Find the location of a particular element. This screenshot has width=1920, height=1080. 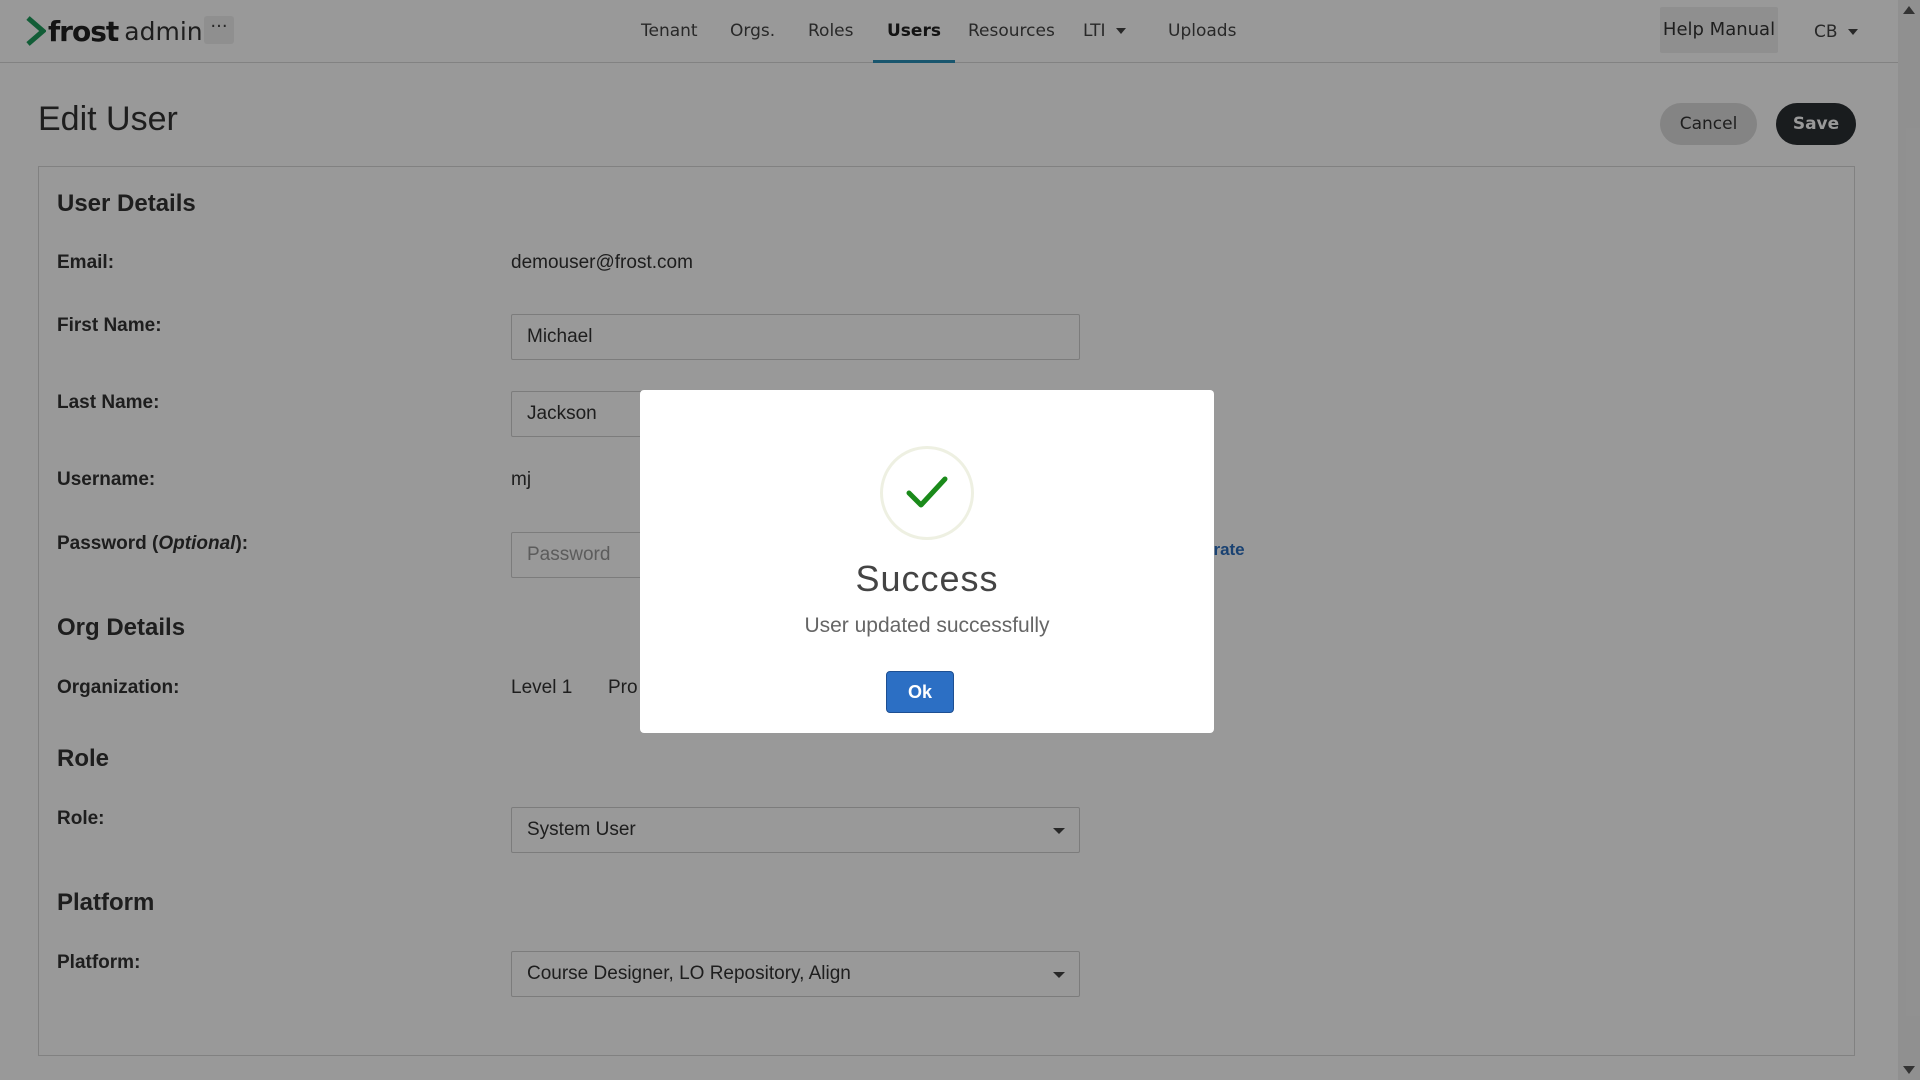

success-dialog: Success User updated successfully Ok is located at coordinates (927, 561).